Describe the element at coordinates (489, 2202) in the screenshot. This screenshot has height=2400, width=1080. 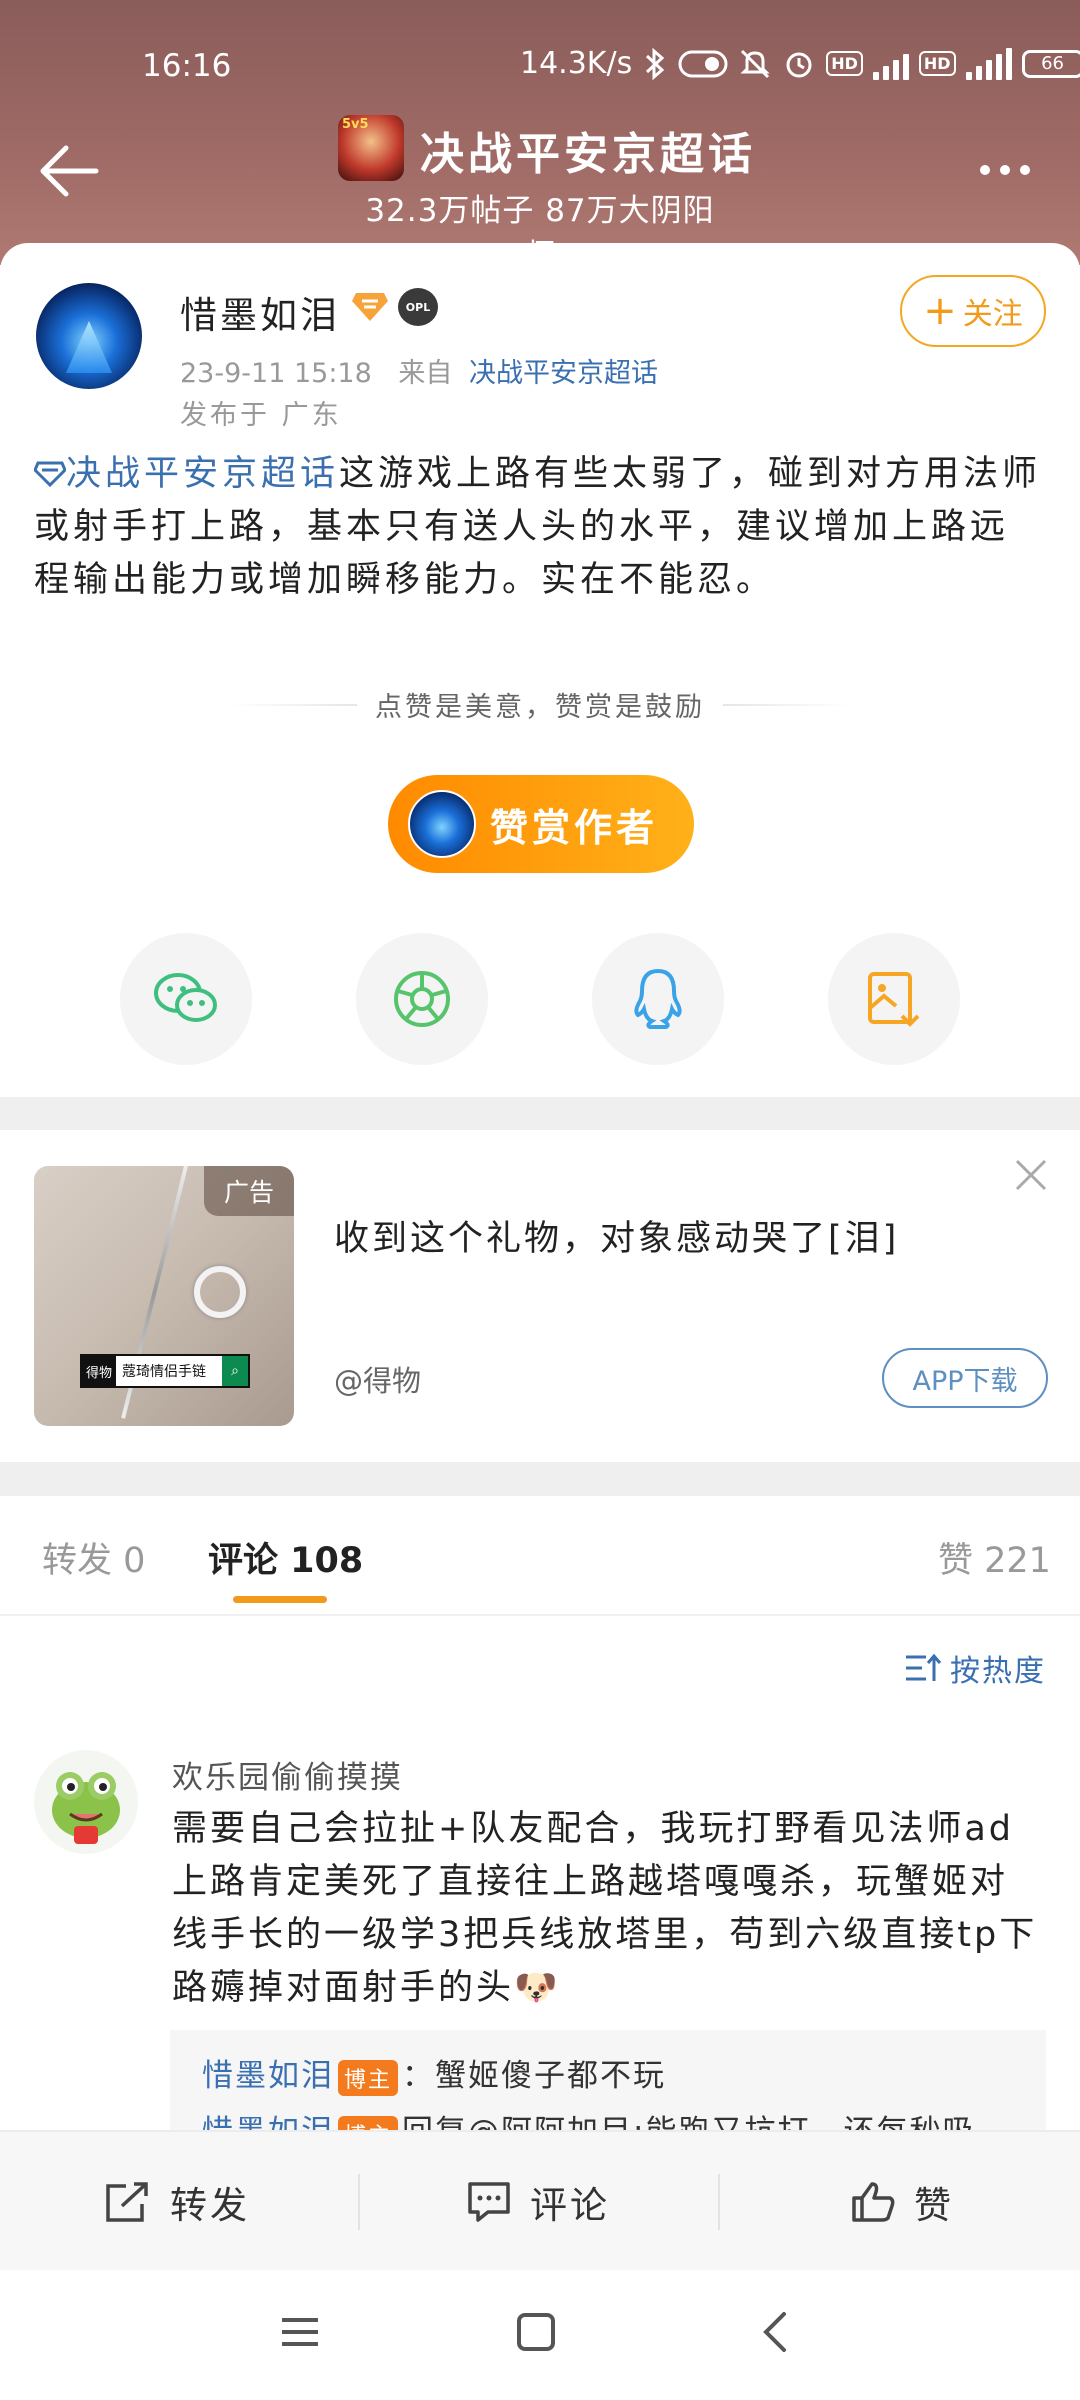
I see `comment-icon` at that location.